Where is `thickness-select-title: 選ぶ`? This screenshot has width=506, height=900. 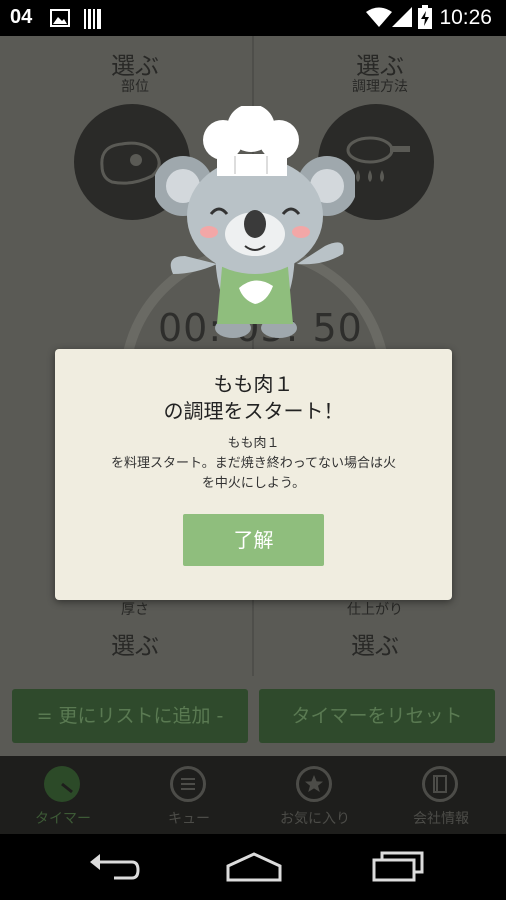
thickness-select-title: 選ぶ is located at coordinates (135, 643).